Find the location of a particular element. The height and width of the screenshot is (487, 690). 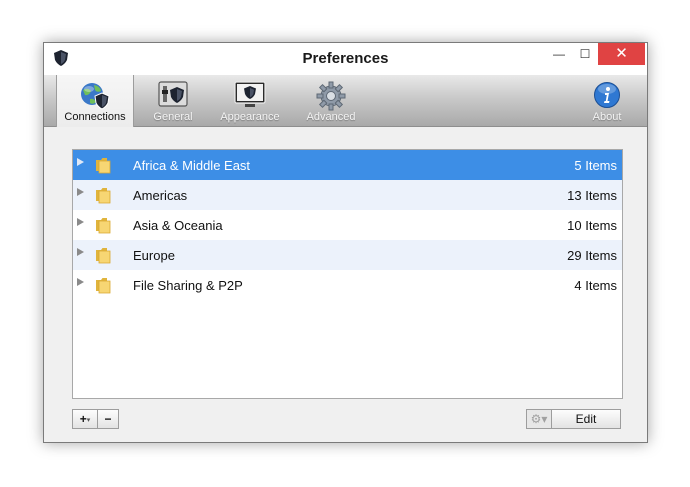

list-item-name: Europe is located at coordinates (154, 255).